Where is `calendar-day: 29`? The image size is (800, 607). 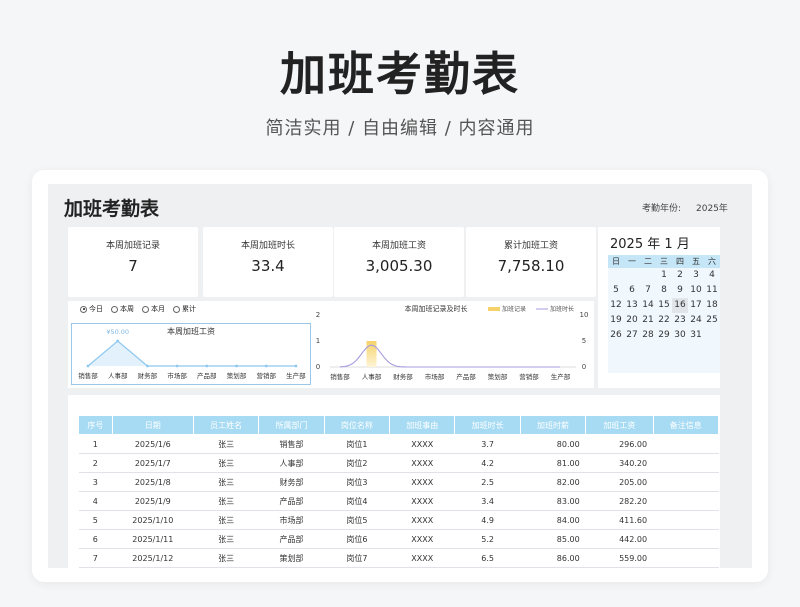
calendar-day: 29 is located at coordinates (664, 335).